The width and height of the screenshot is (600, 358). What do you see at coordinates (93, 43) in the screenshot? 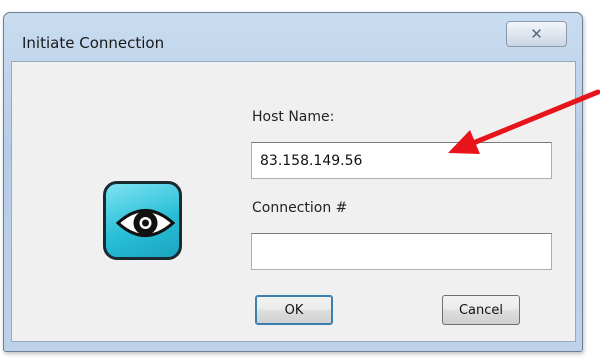
I see `window-title: Initiate Connection` at bounding box center [93, 43].